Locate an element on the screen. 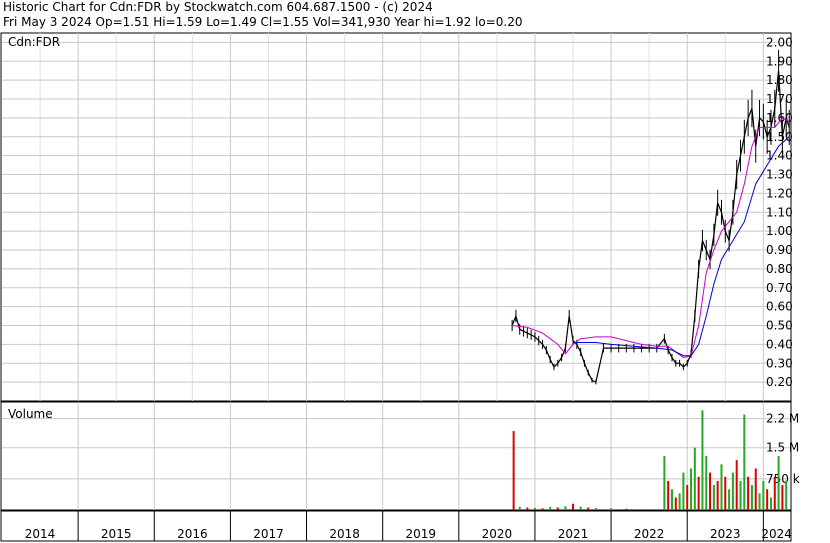 This screenshot has height=543, width=830. price-tick-label: 1.10 is located at coordinates (779, 212).